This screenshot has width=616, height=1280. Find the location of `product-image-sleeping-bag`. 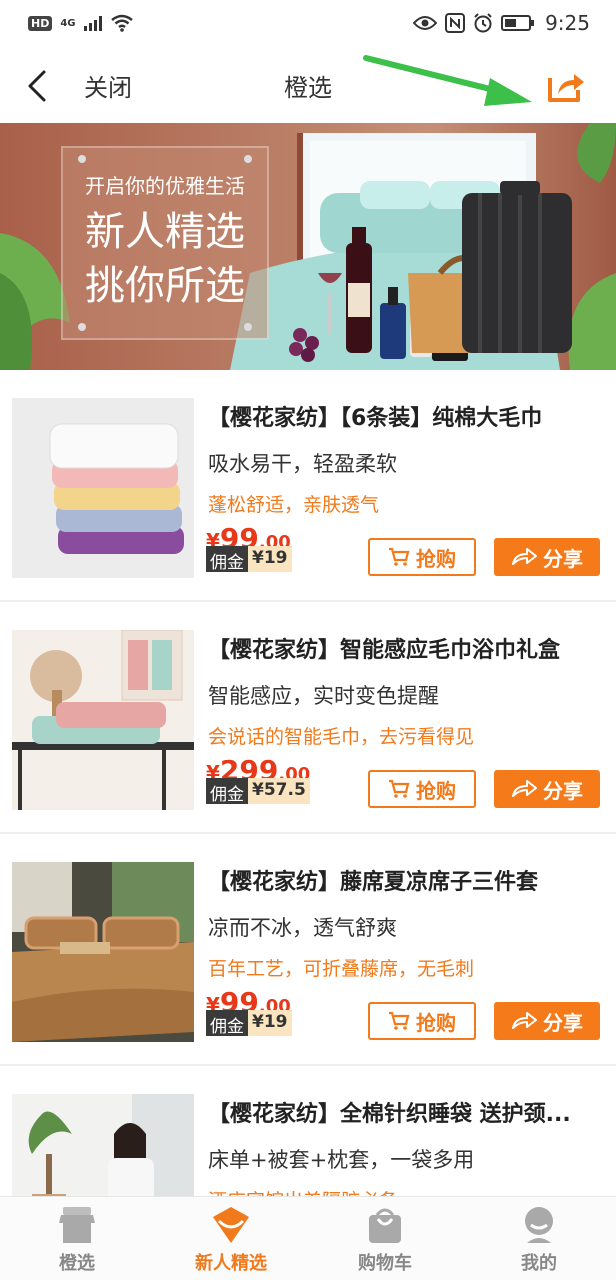

product-image-sleeping-bag is located at coordinates (103, 1145).